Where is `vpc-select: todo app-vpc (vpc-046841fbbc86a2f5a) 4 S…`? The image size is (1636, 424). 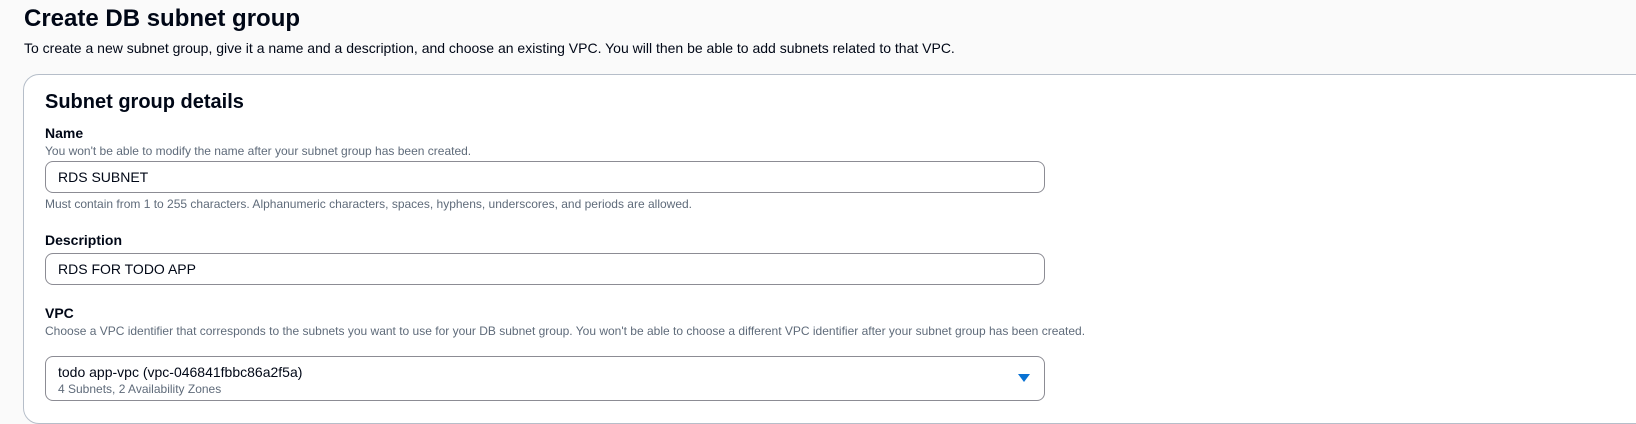
vpc-select: todo app-vpc (vpc-046841fbbc86a2f5a) 4 S… is located at coordinates (545, 378).